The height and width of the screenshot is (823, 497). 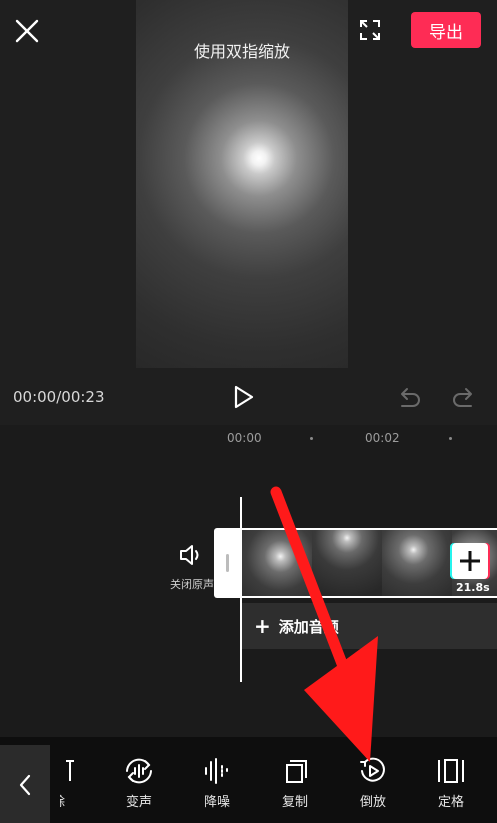 I want to click on voice-change-icon, so click(x=139, y=771).